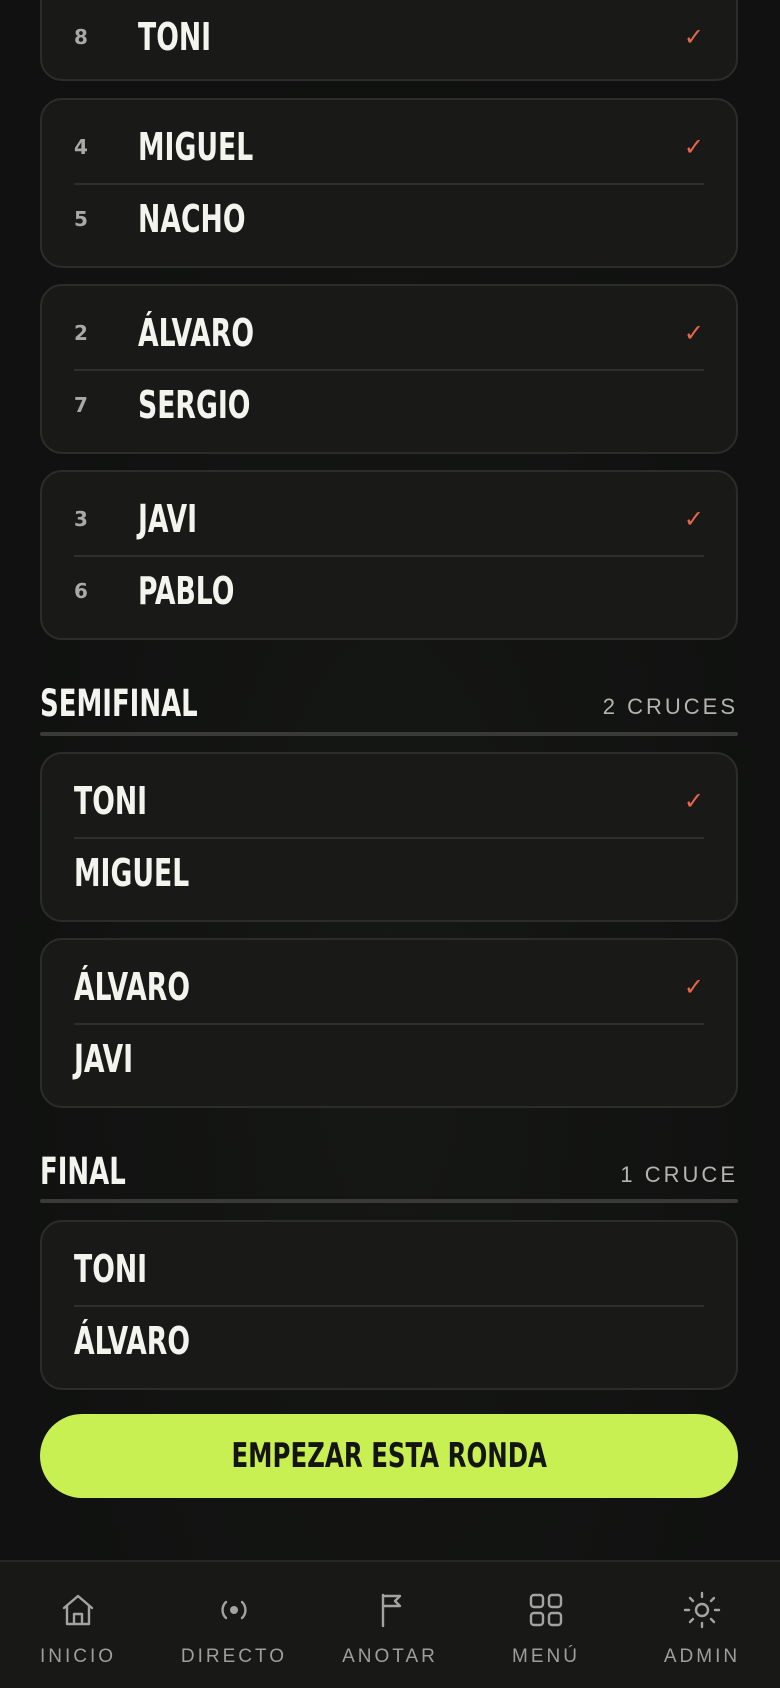 The height and width of the screenshot is (1688, 780). What do you see at coordinates (192, 219) in the screenshot?
I see `player-name: NACHO` at bounding box center [192, 219].